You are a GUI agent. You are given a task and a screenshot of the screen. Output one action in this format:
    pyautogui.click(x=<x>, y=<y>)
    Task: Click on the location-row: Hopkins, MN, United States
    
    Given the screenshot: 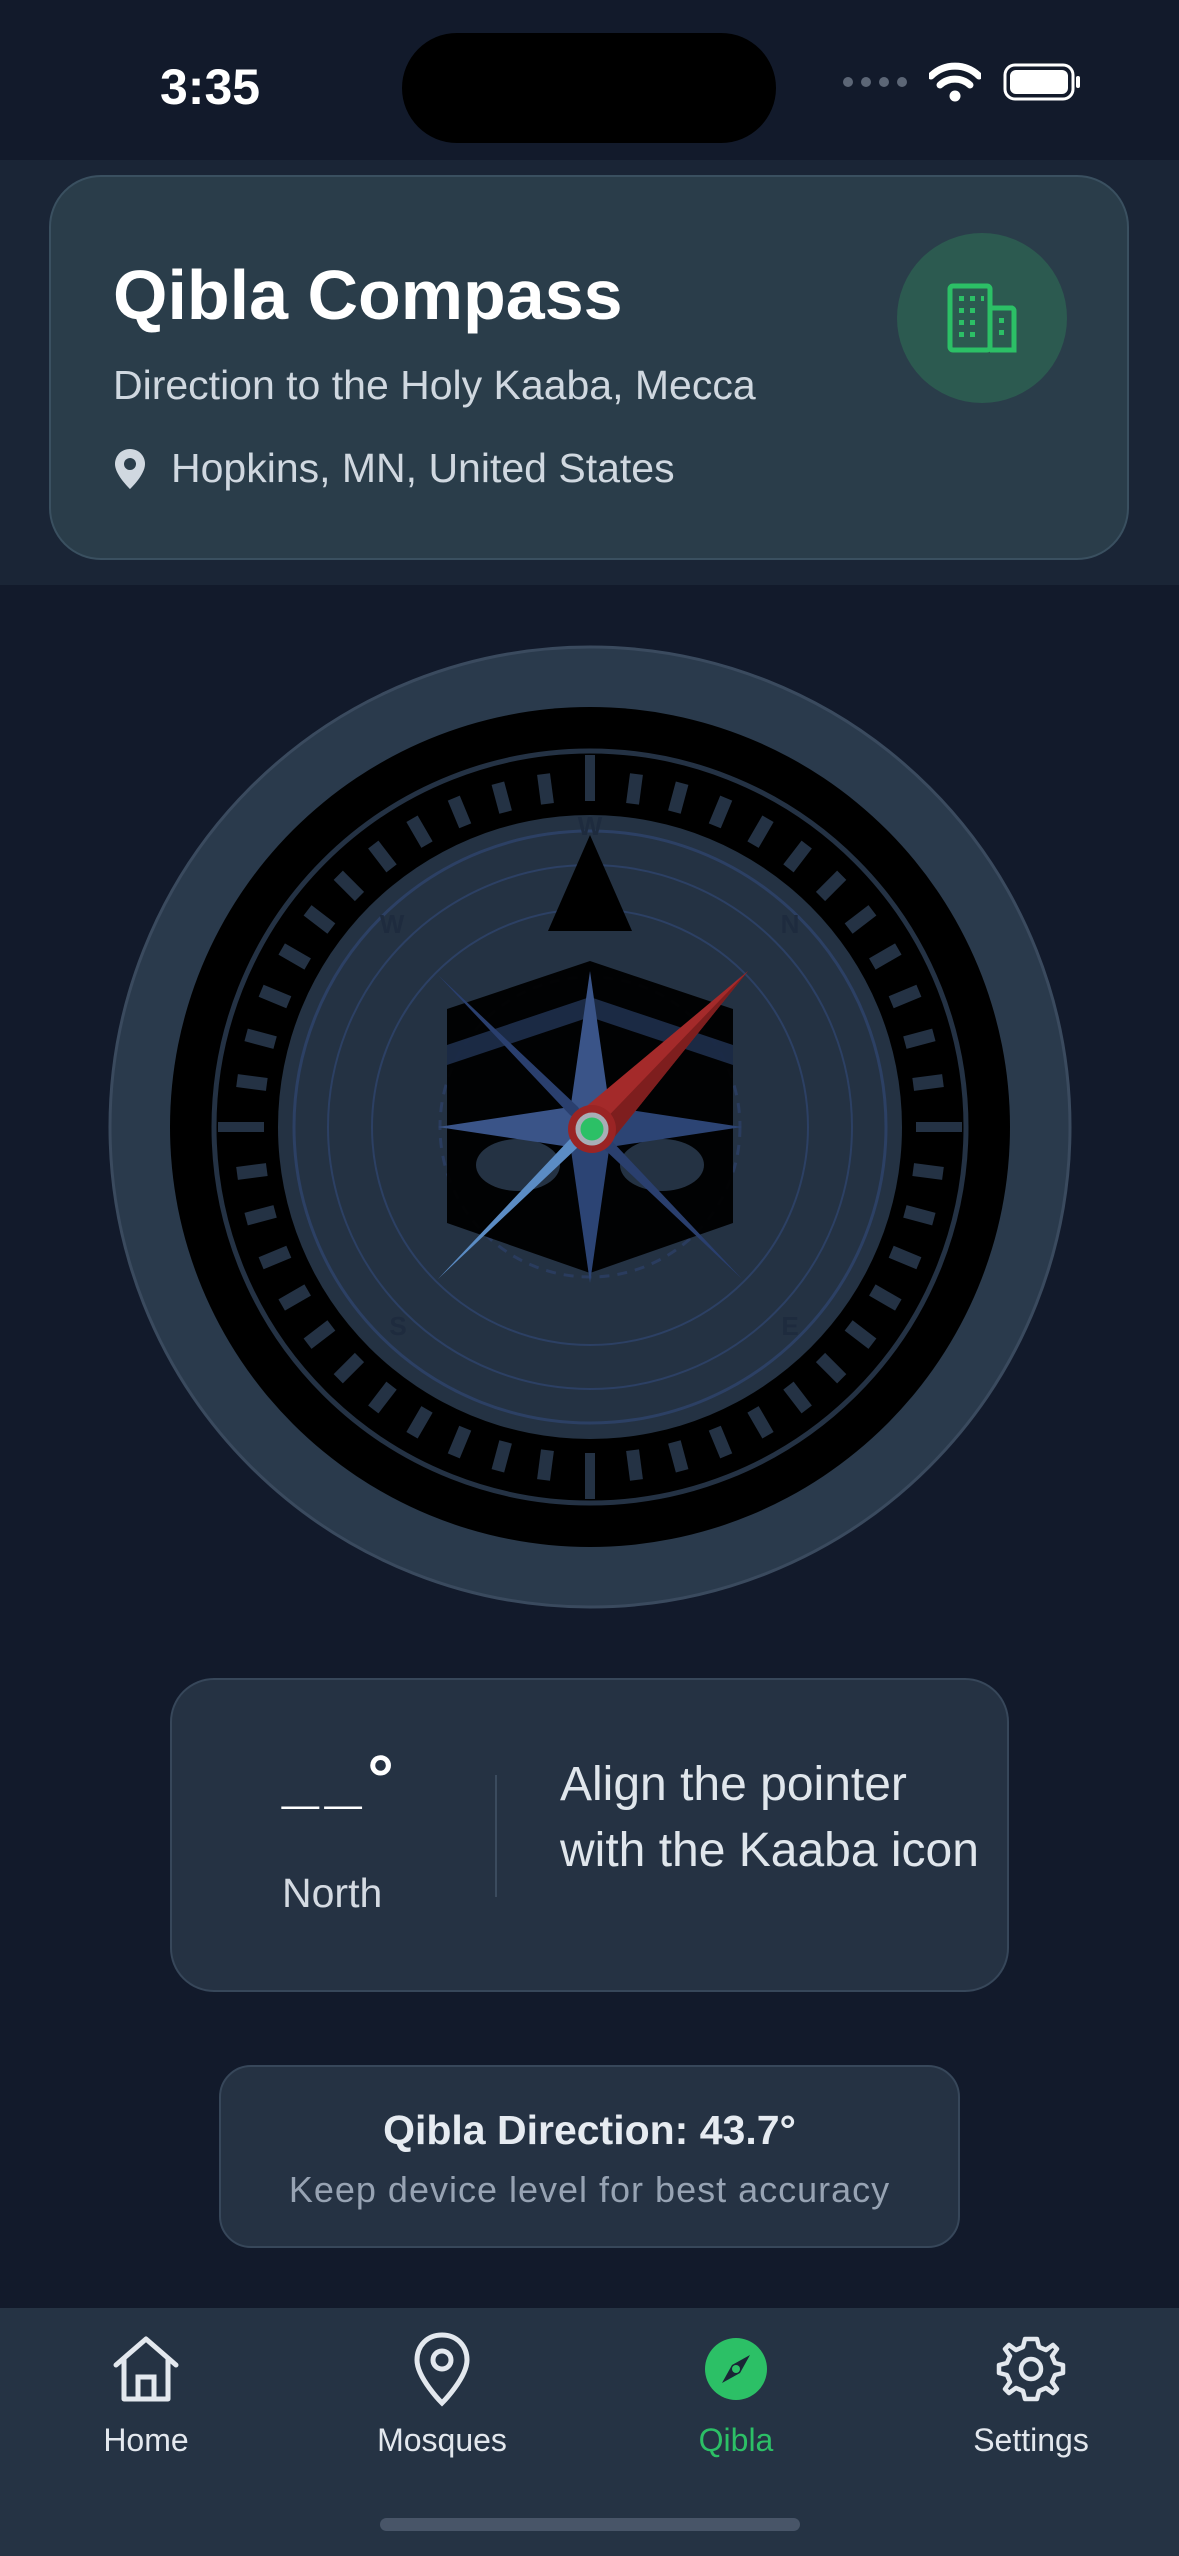 What is the action you would take?
    pyautogui.click(x=394, y=468)
    